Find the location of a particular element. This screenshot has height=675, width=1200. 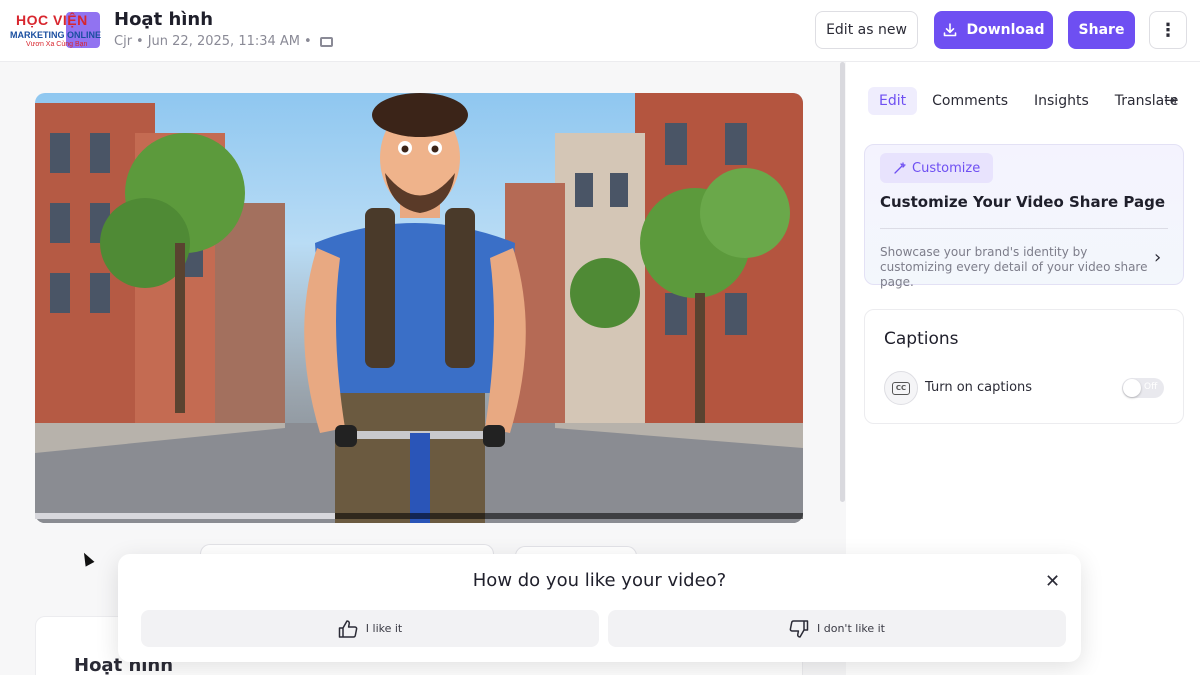

thumbs-up-icon is located at coordinates (348, 628).